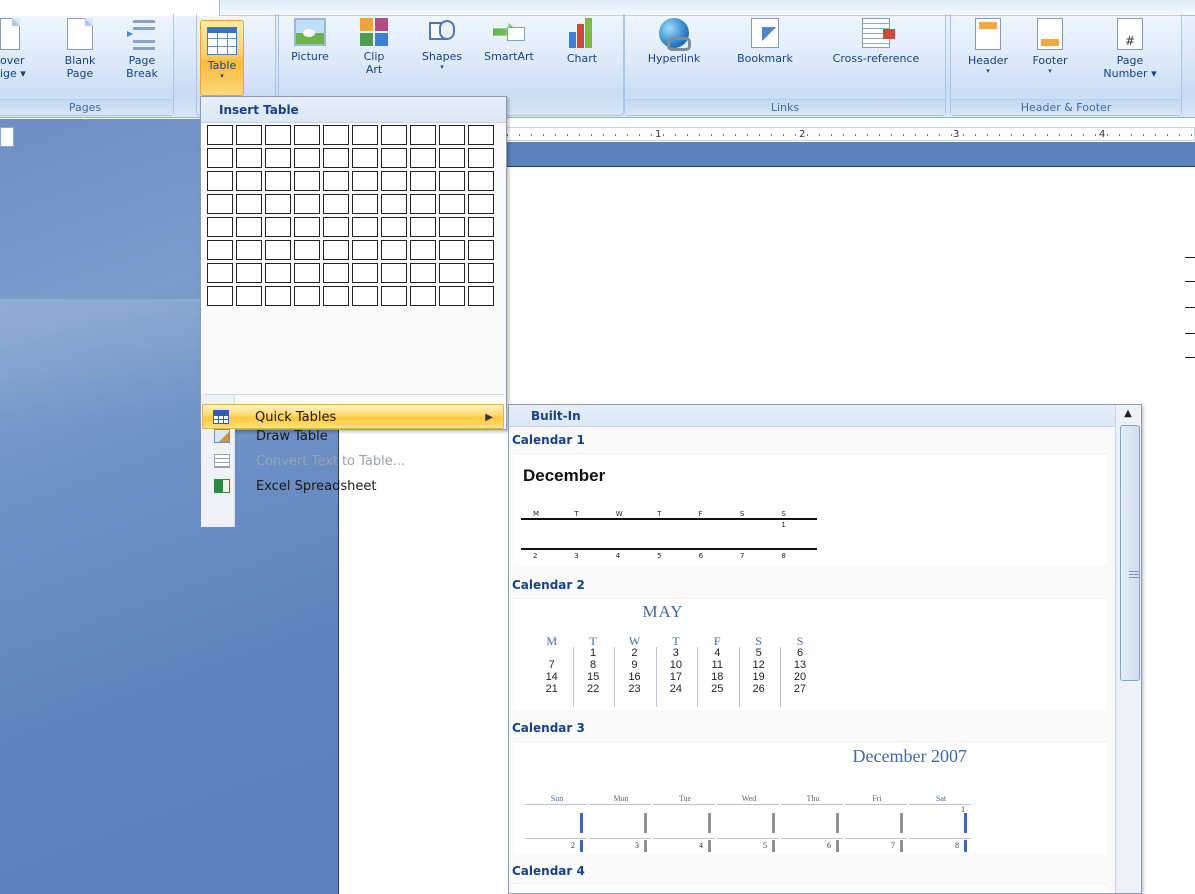 The image size is (1195, 894). What do you see at coordinates (1130, 553) in the screenshot?
I see `scrollbar-thumb` at bounding box center [1130, 553].